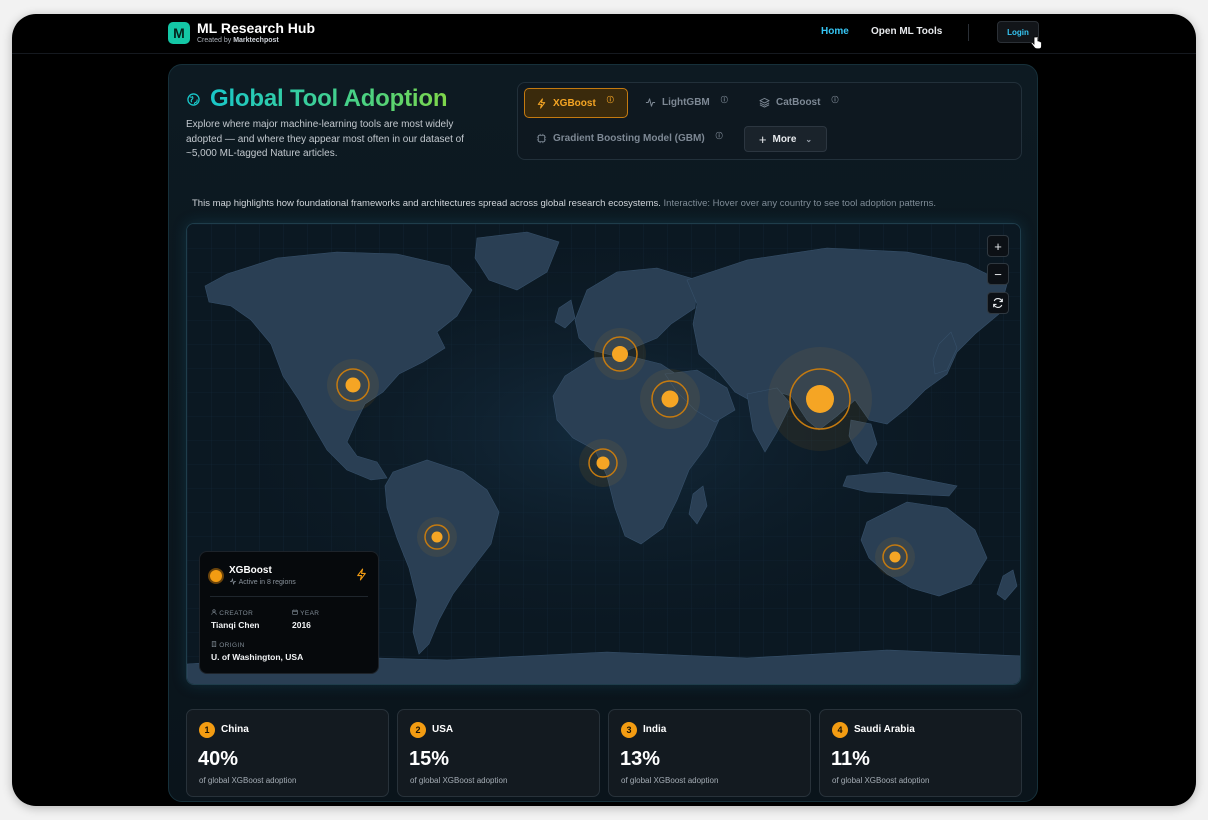  What do you see at coordinates (218, 759) in the screenshot?
I see `stat-percent: 40%` at bounding box center [218, 759].